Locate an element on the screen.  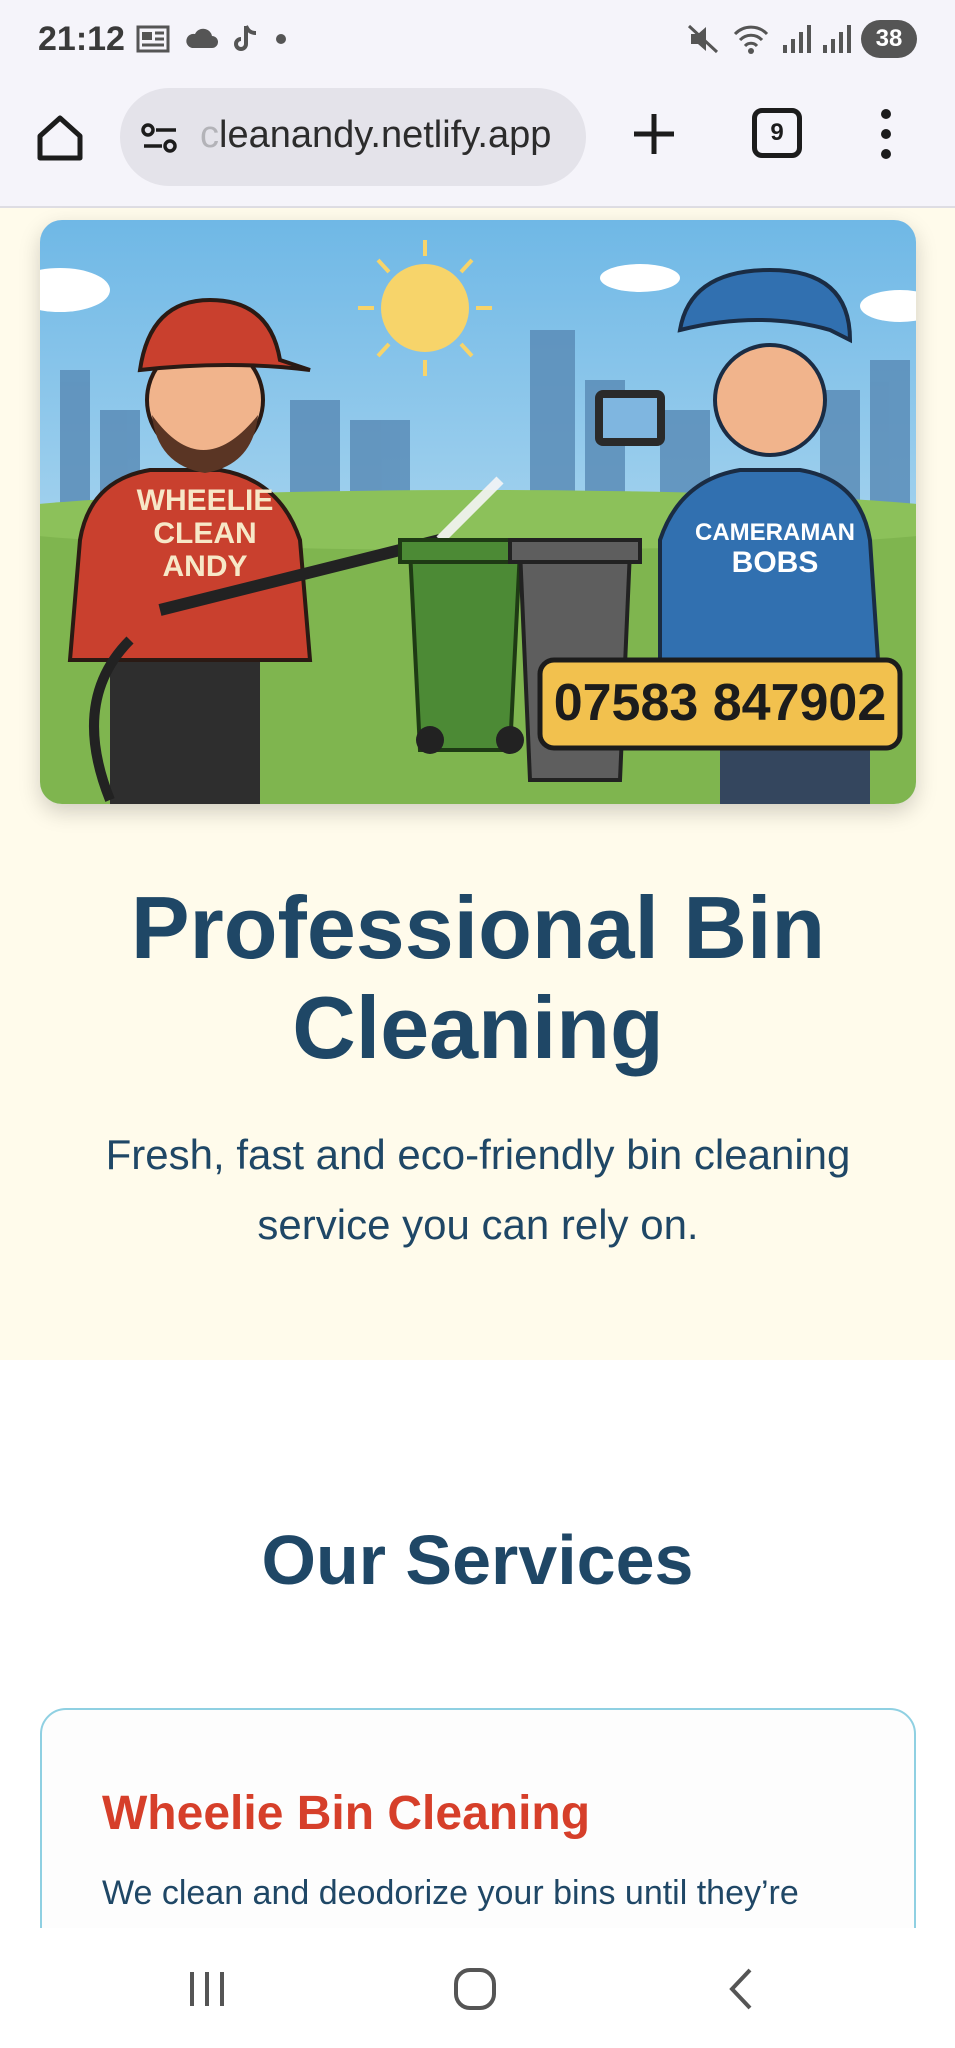
back-chevron-icon is located at coordinates (740, 1989).